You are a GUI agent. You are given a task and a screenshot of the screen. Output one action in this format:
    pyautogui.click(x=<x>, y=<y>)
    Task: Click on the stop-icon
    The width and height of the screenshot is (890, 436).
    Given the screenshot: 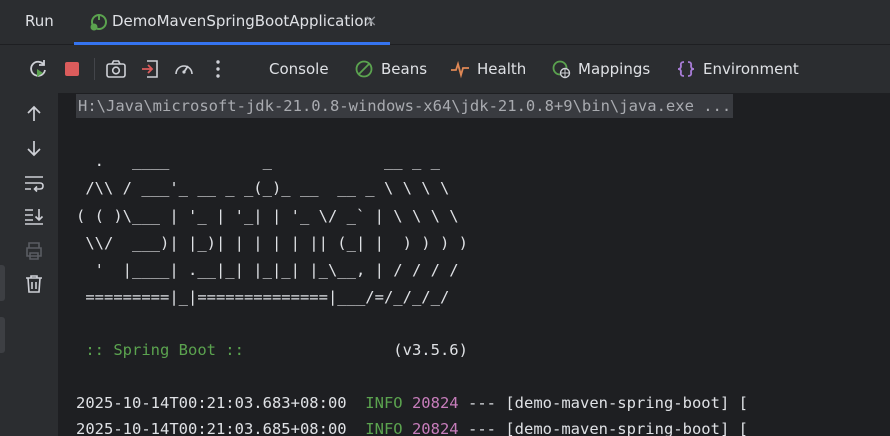 What is the action you would take?
    pyautogui.click(x=72, y=69)
    